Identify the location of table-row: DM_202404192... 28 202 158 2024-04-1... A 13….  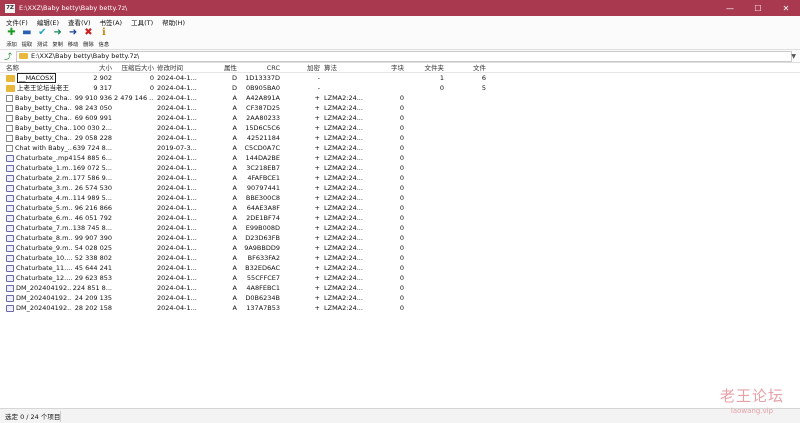
(400, 308).